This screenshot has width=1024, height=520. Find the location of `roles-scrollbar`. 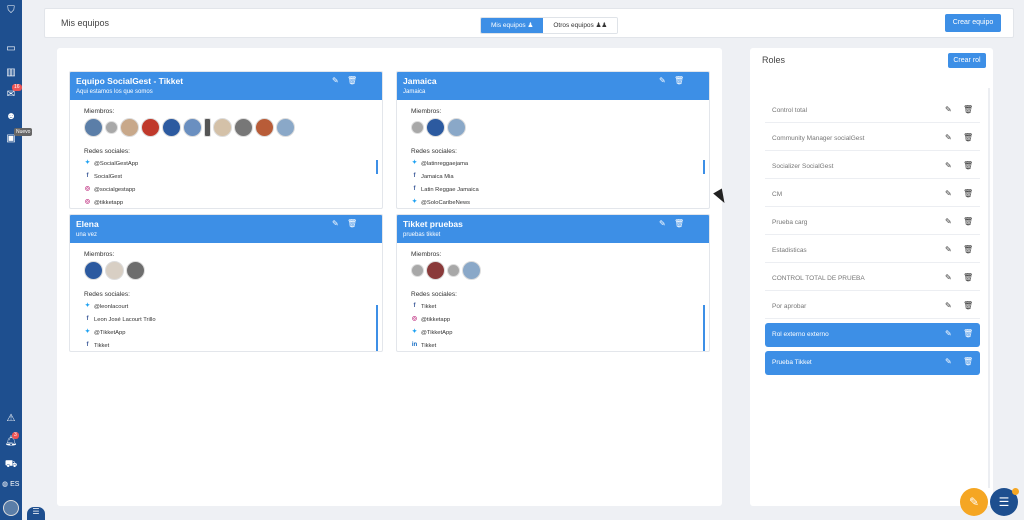

roles-scrollbar is located at coordinates (989, 288).